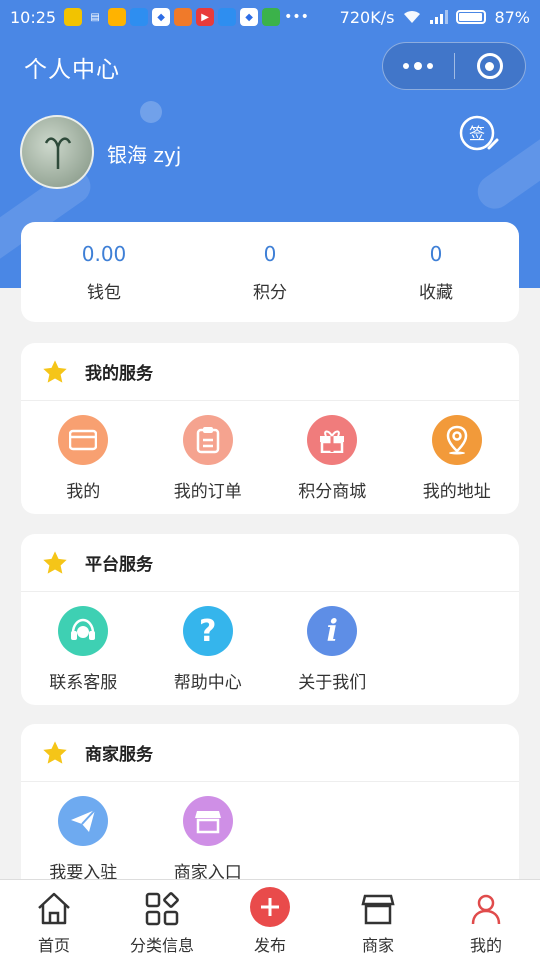 This screenshot has height=960, width=540. What do you see at coordinates (486, 909) in the screenshot?
I see `user-icon` at bounding box center [486, 909].